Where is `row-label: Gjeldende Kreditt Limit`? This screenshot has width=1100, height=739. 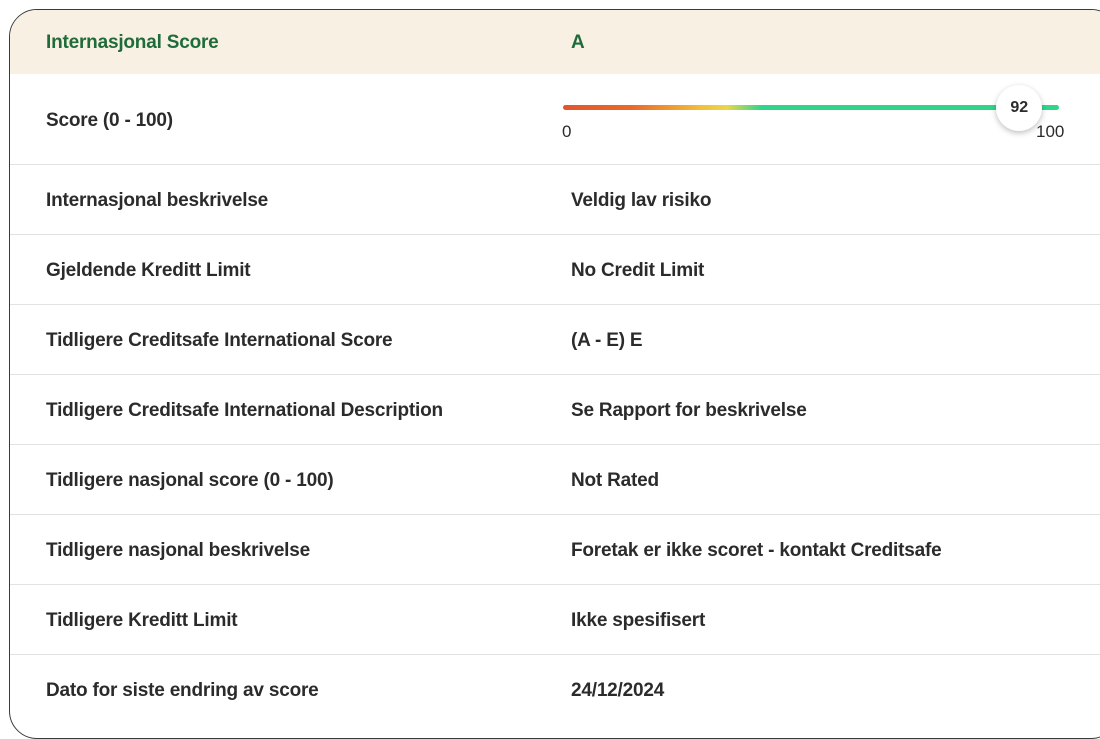 row-label: Gjeldende Kreditt Limit is located at coordinates (148, 270).